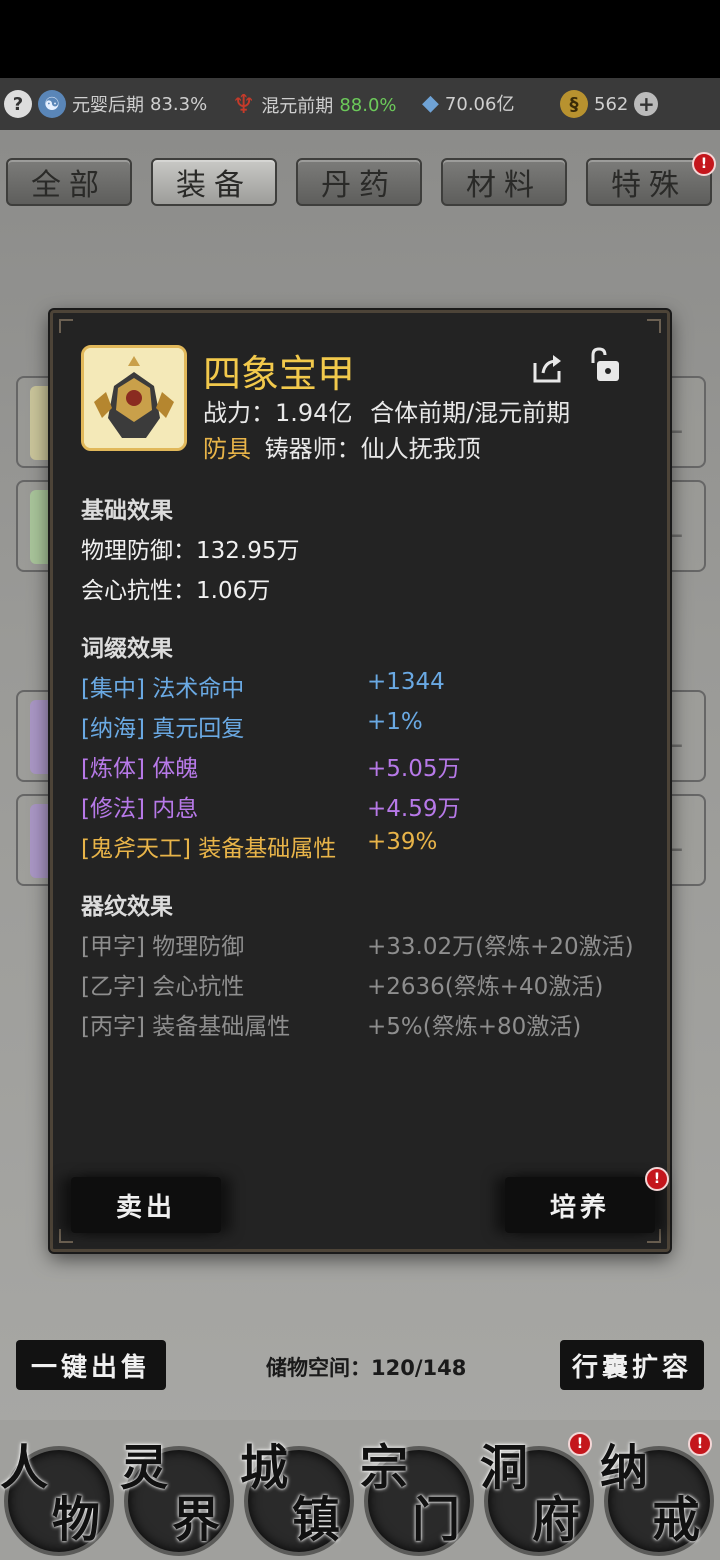 This screenshot has height=1560, width=720. What do you see at coordinates (474, 1027) in the screenshot?
I see `glyph-value: +5%(祭炼+80激活)` at bounding box center [474, 1027].